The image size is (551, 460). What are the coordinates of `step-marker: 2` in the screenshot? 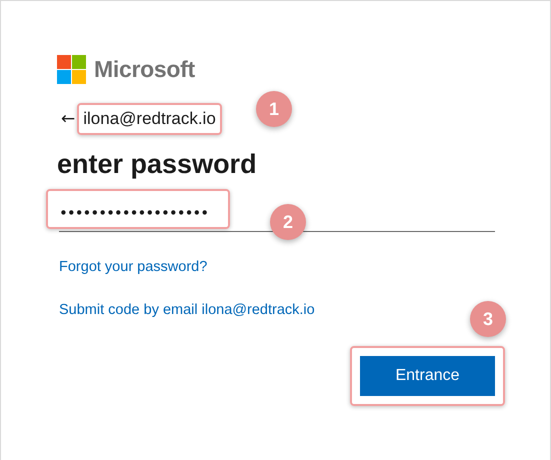 It's located at (288, 222).